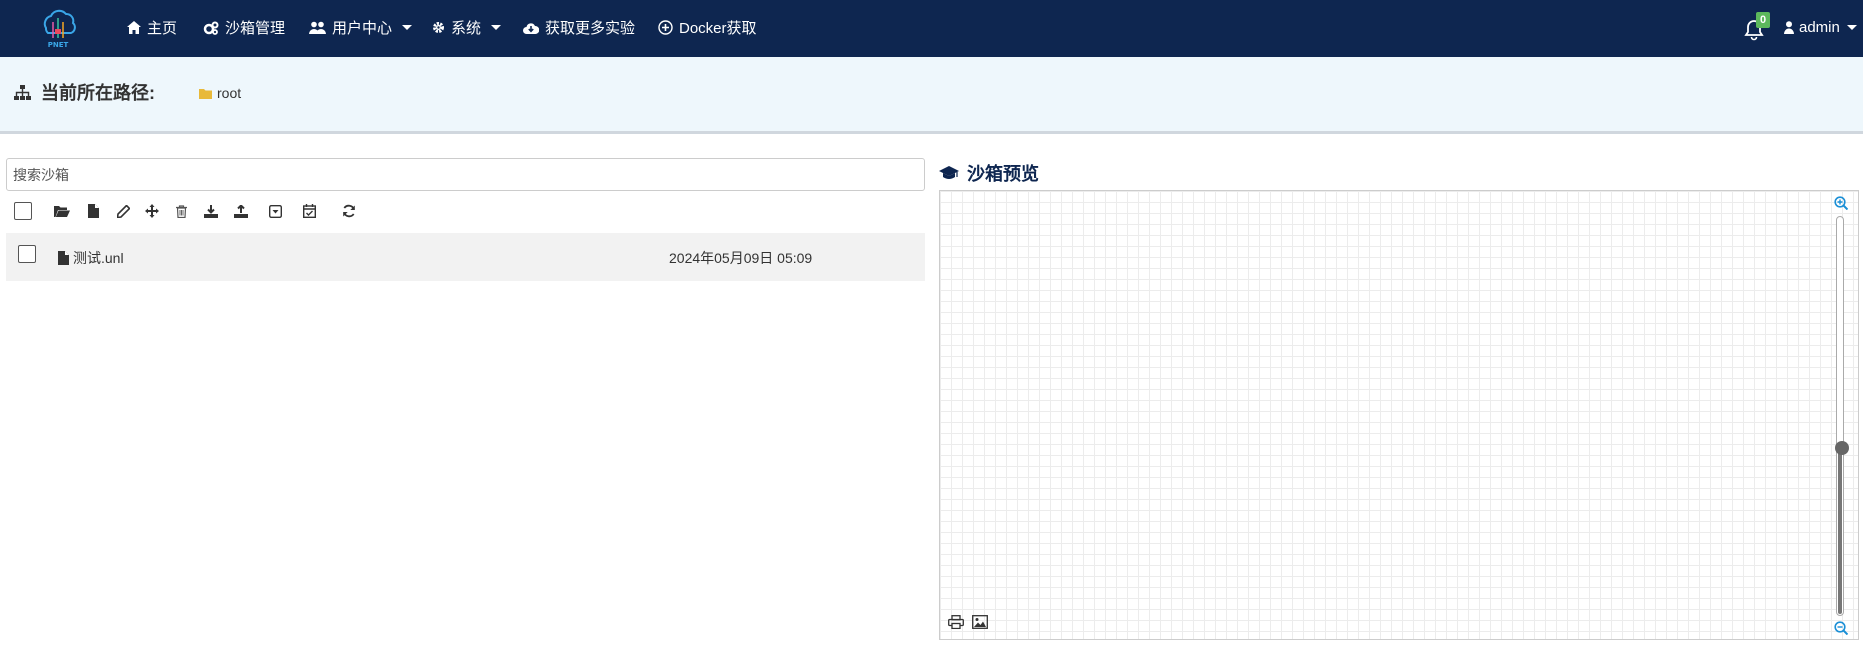 This screenshot has height=669, width=1863. I want to click on open-folder-button, so click(62, 211).